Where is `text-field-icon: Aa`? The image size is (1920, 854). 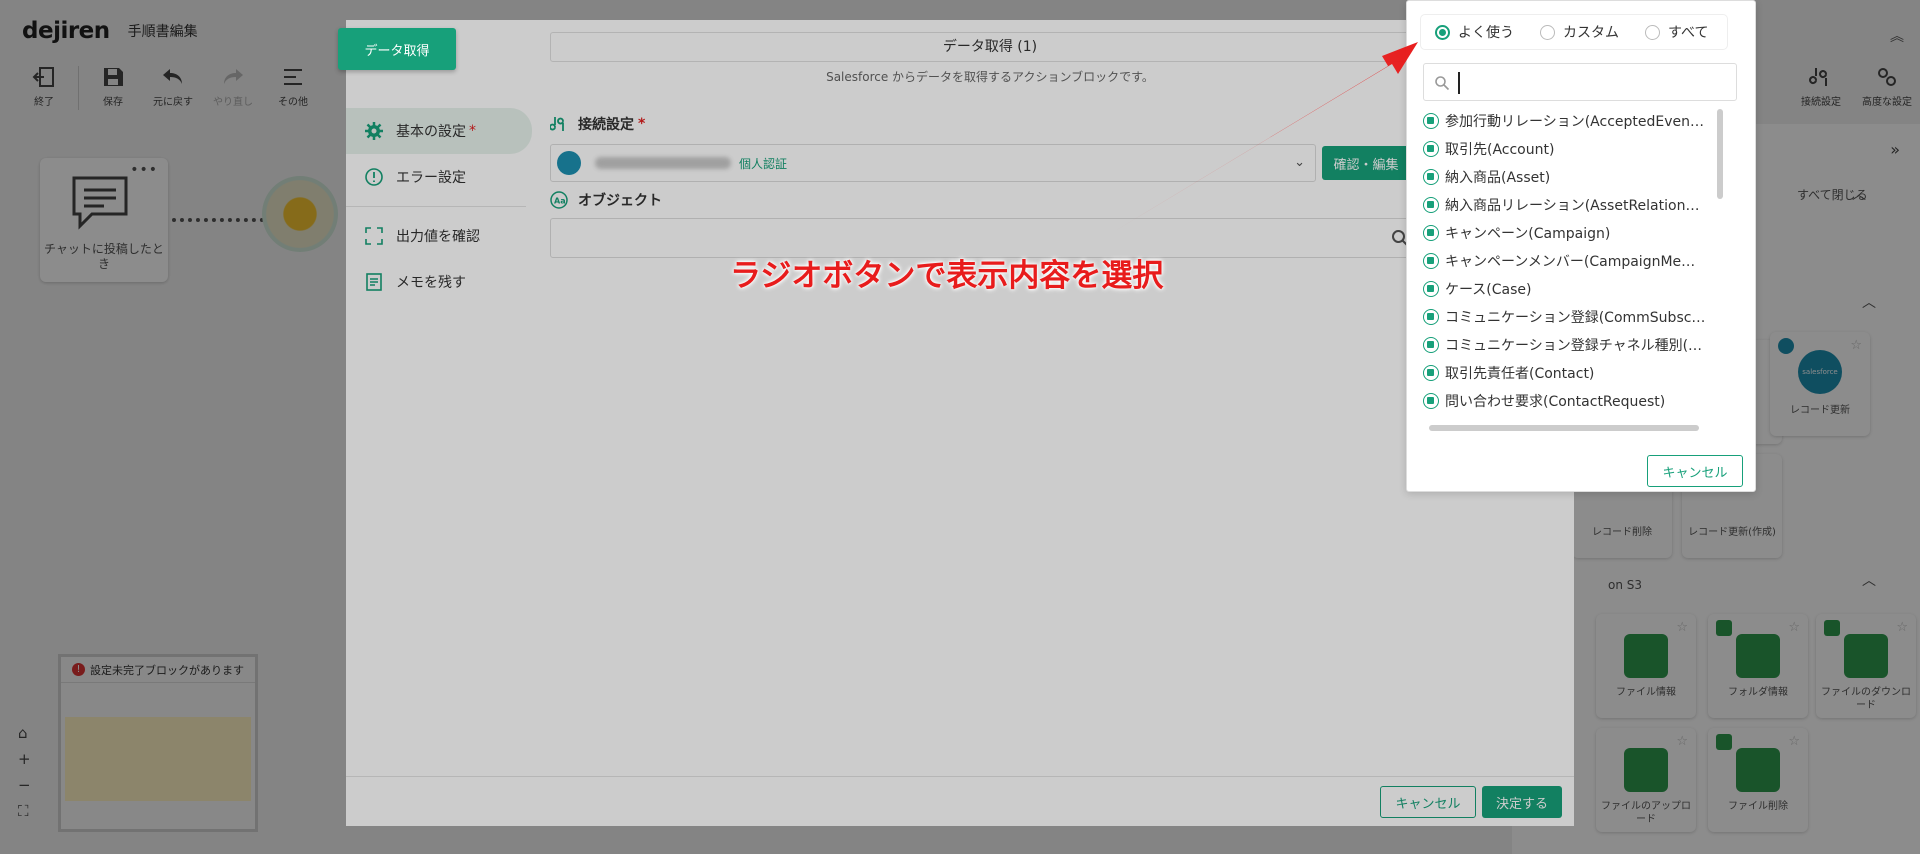
text-field-icon: Aa is located at coordinates (559, 200).